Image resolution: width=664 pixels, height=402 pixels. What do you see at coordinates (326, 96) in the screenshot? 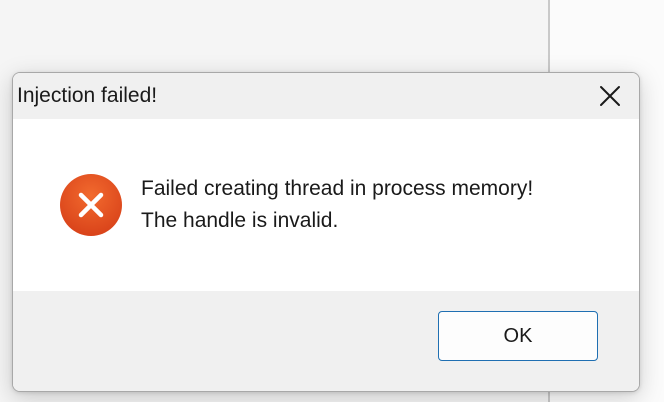
I see `dialog-titlebar: Injection failed!` at bounding box center [326, 96].